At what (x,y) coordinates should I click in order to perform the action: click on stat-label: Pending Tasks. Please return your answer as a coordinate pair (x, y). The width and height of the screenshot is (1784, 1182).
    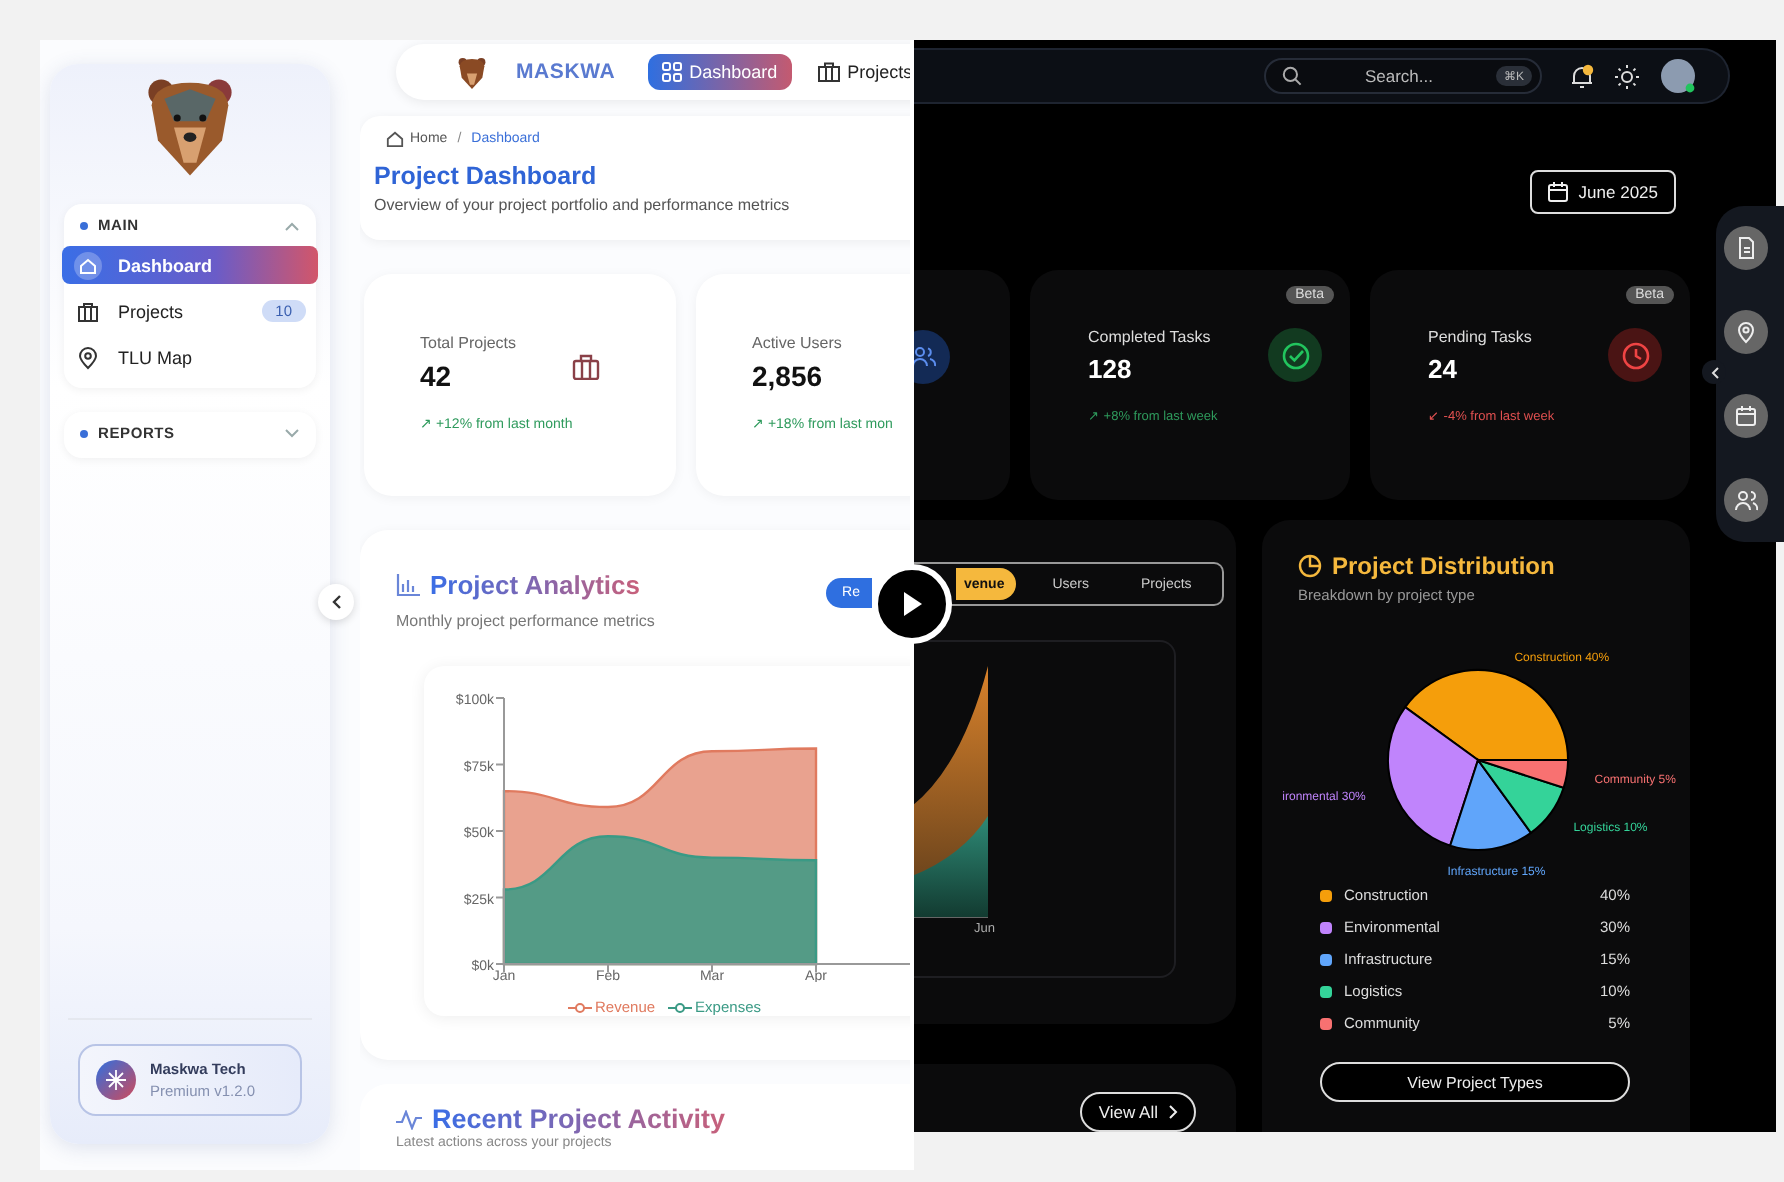
    Looking at the image, I should click on (1481, 337).